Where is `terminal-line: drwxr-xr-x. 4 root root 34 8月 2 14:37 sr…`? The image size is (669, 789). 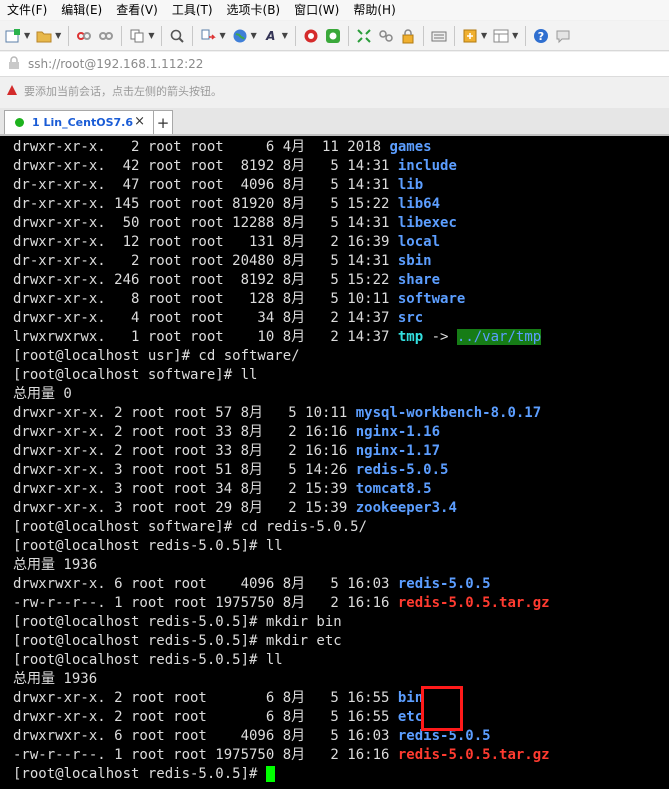
terminal-line: drwxr-xr-x. 4 root root 34 8月 2 14:37 sr… is located at coordinates (281, 318).